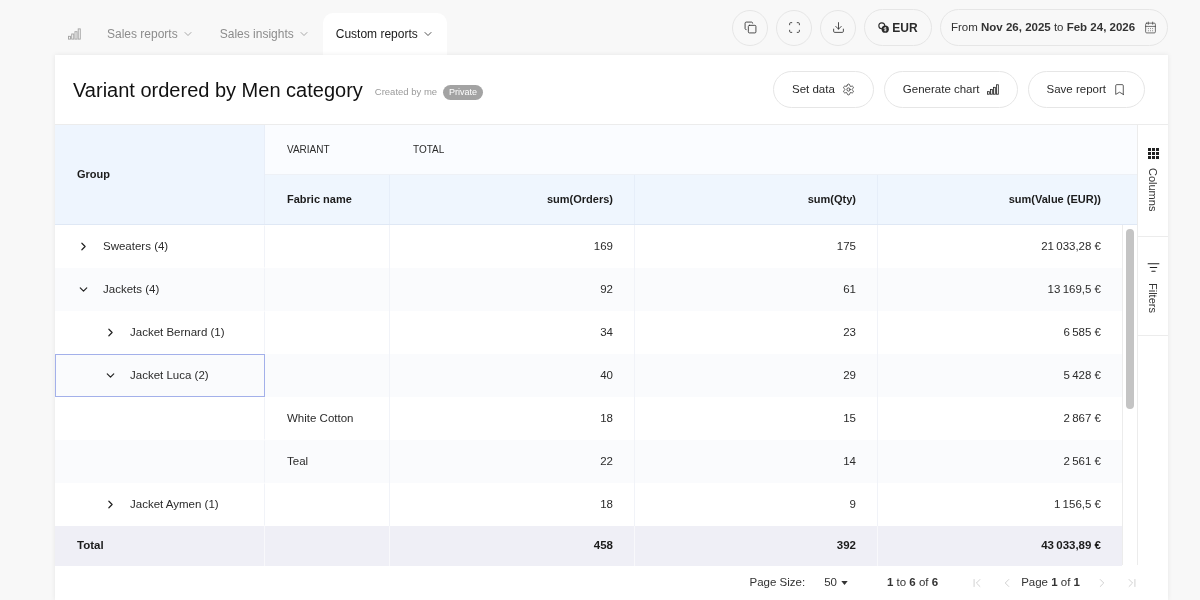  I want to click on table-cell-text: 2 561 €, so click(1082, 461).